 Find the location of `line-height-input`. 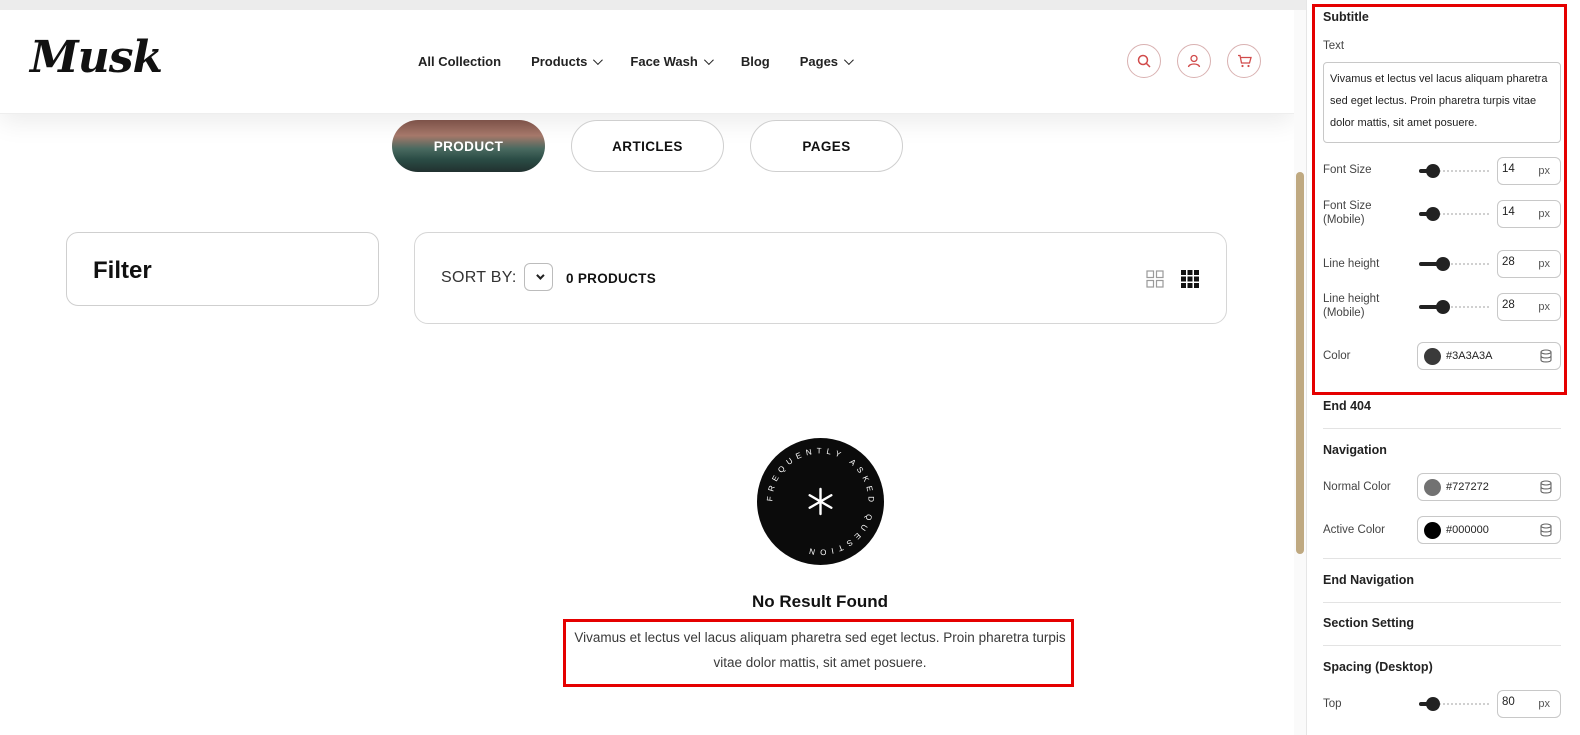

line-height-input is located at coordinates (1515, 262).